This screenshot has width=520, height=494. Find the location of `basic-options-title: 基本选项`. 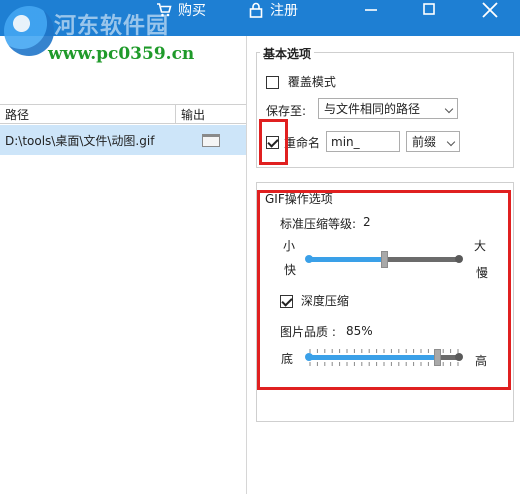

basic-options-title: 基本选项 is located at coordinates (287, 53).